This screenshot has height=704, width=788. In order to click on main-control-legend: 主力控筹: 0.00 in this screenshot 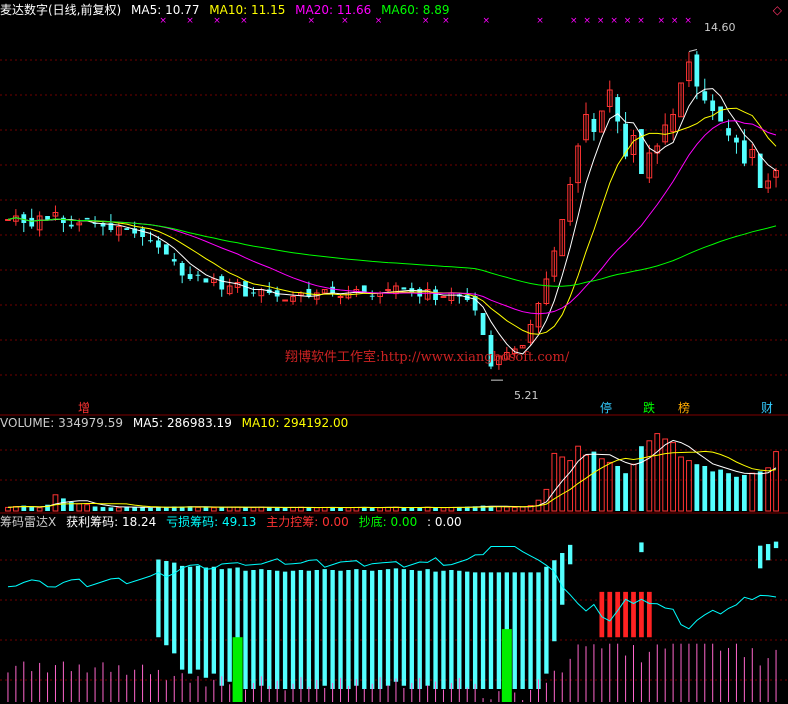, I will do `click(307, 522)`.